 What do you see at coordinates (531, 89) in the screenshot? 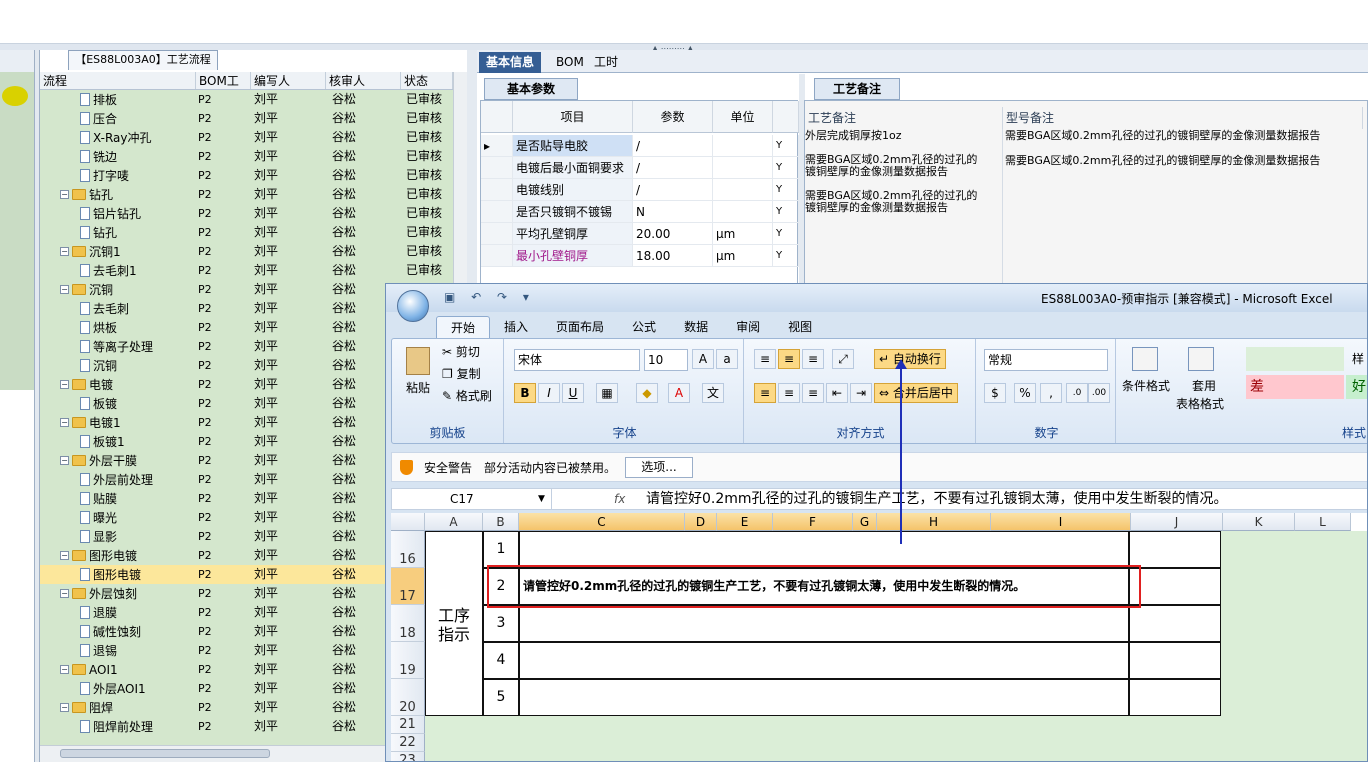
I see `basic-params-tab: 基本参数` at bounding box center [531, 89].